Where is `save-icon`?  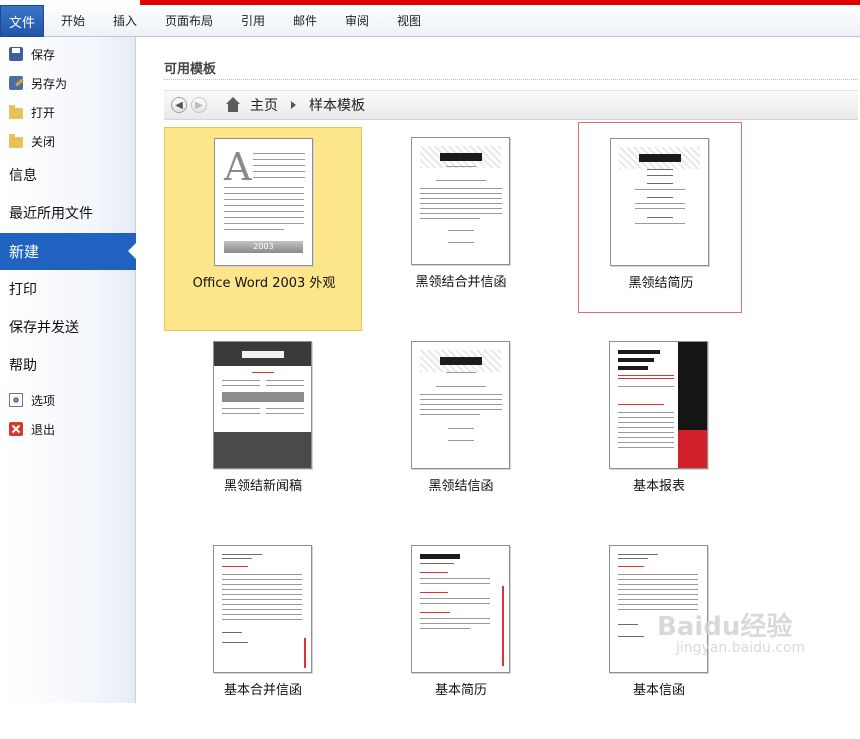 save-icon is located at coordinates (16, 54).